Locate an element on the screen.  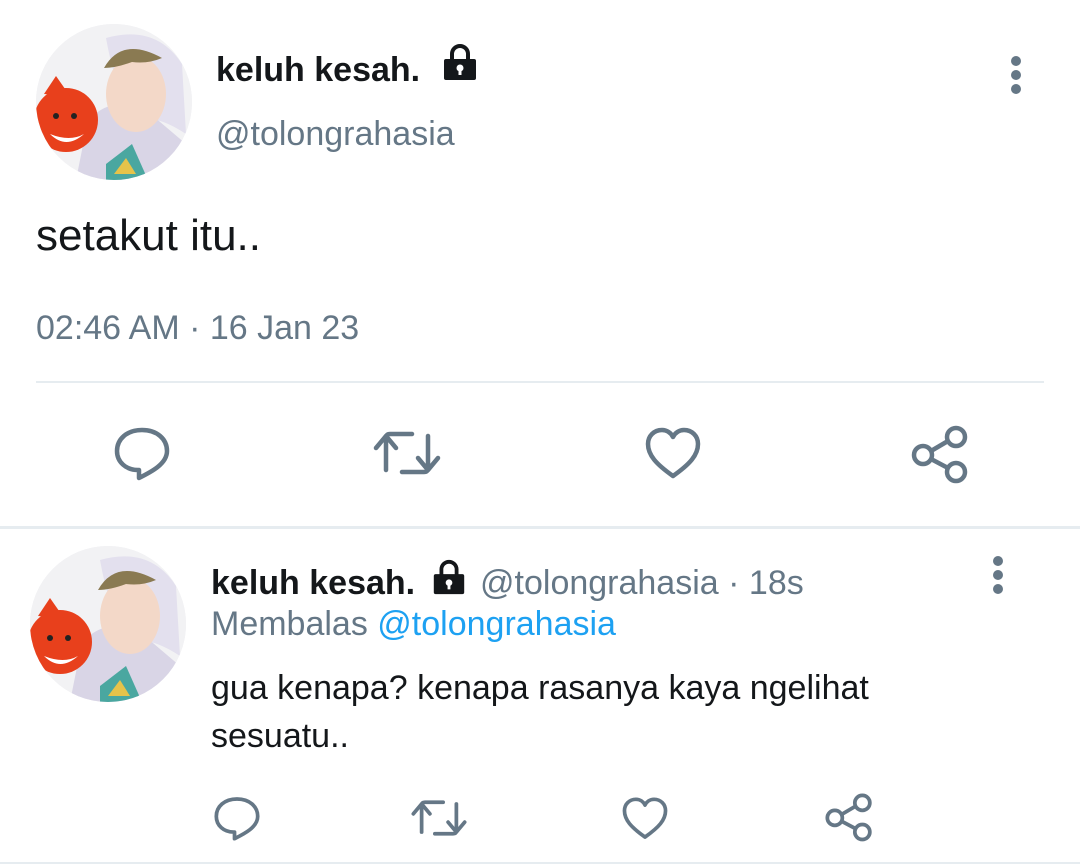
tweet-text: setakut itu.. is located at coordinates (149, 235).